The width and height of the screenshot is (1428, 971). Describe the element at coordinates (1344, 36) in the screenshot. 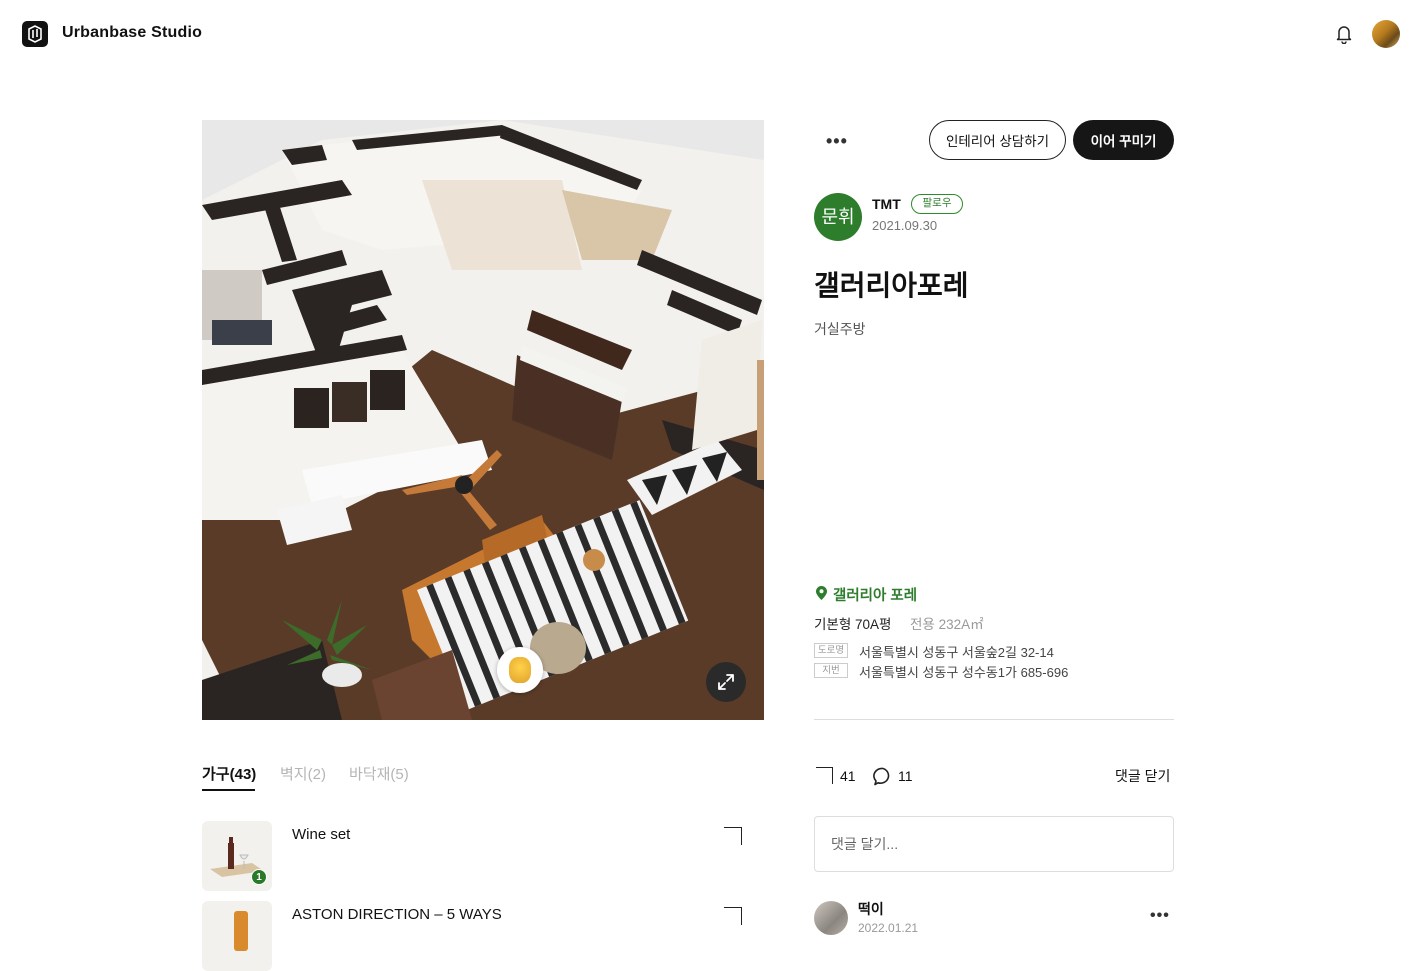

I see `bell-icon` at that location.